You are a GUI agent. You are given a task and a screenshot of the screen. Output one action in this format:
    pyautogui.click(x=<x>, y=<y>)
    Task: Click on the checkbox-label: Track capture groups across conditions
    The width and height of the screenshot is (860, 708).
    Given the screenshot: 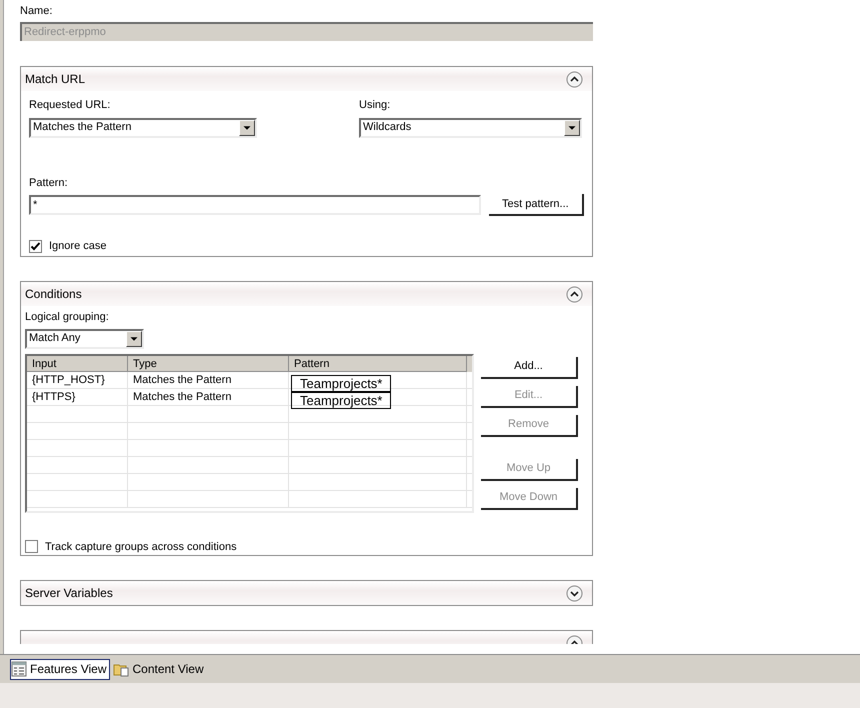 What is the action you would take?
    pyautogui.click(x=141, y=547)
    